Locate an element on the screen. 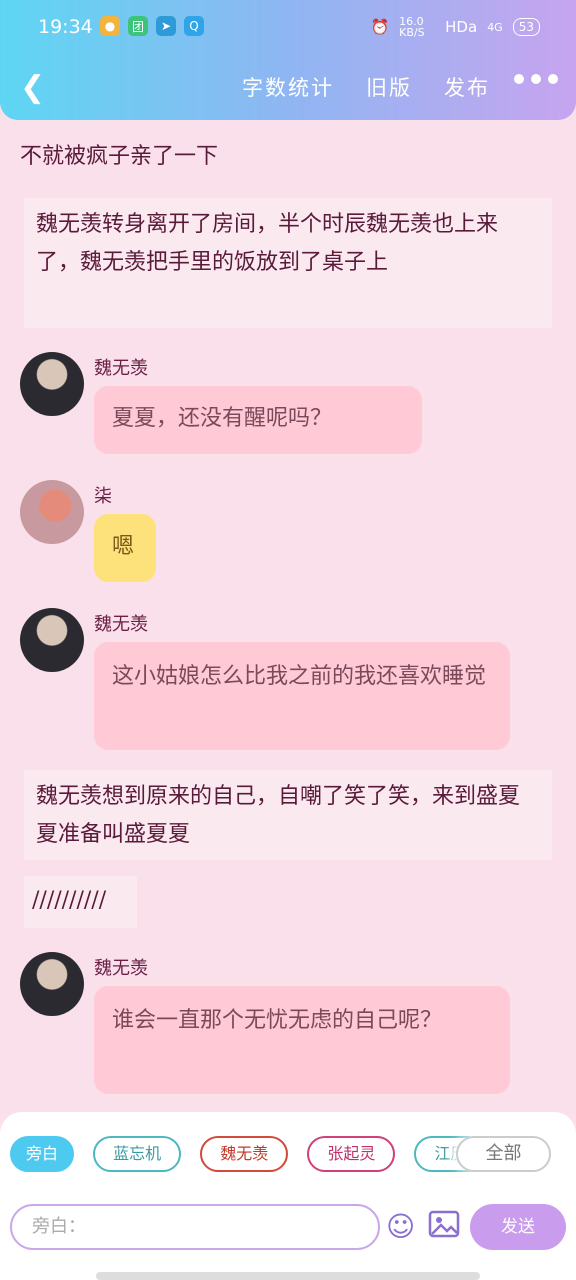 The image size is (576, 1280). emoji-icon: ☺ is located at coordinates (400, 1226).